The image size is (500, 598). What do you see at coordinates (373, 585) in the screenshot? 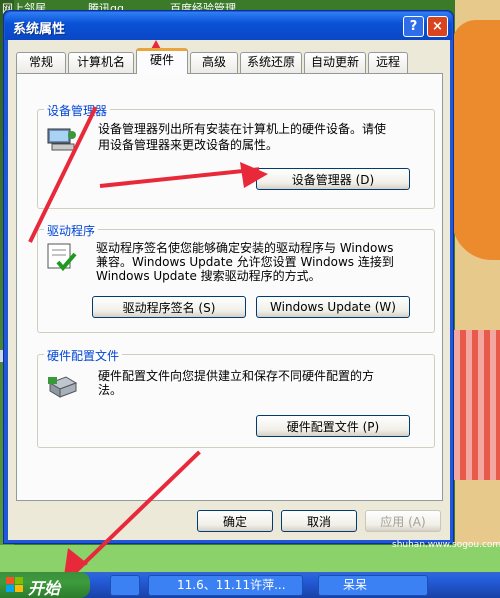
I see `taskbar-item-qq: 呆呆` at bounding box center [373, 585].